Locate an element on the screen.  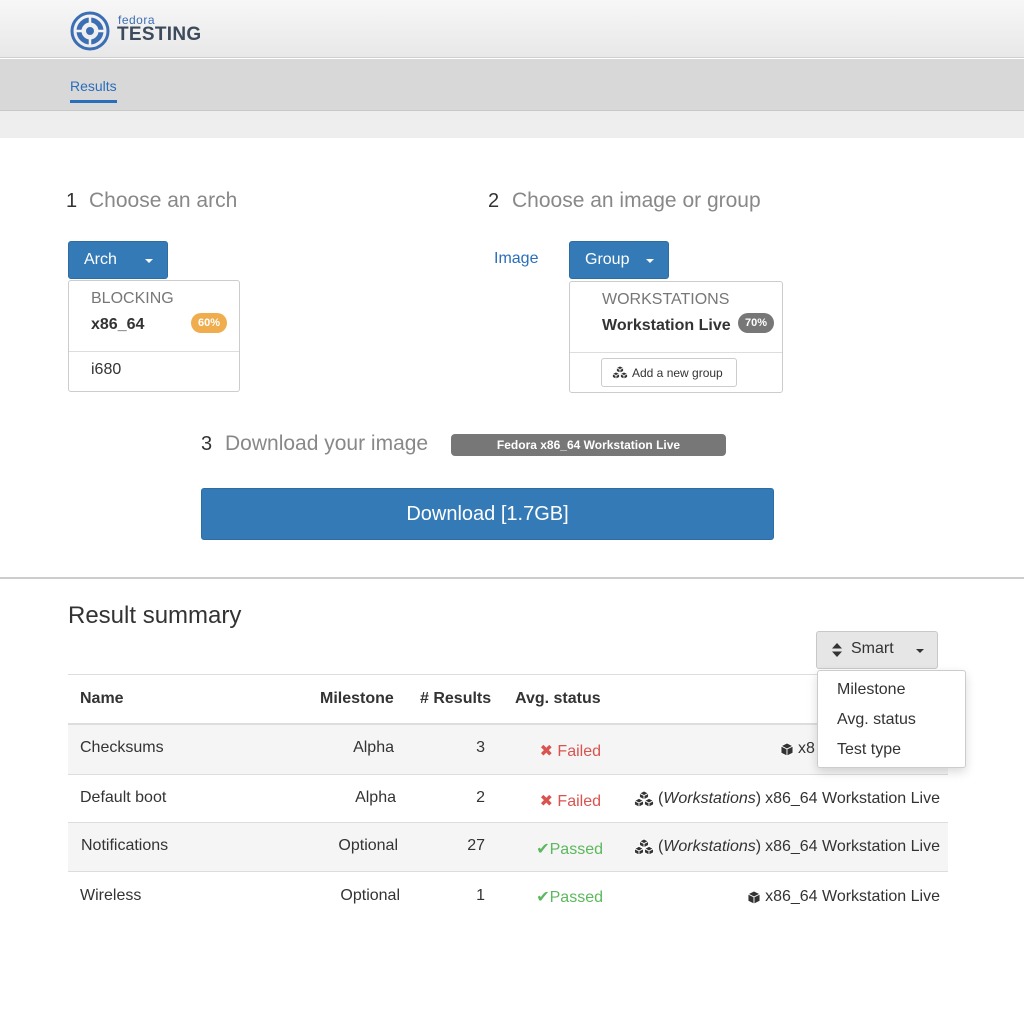
image-tab-link: Image is located at coordinates (516, 259).